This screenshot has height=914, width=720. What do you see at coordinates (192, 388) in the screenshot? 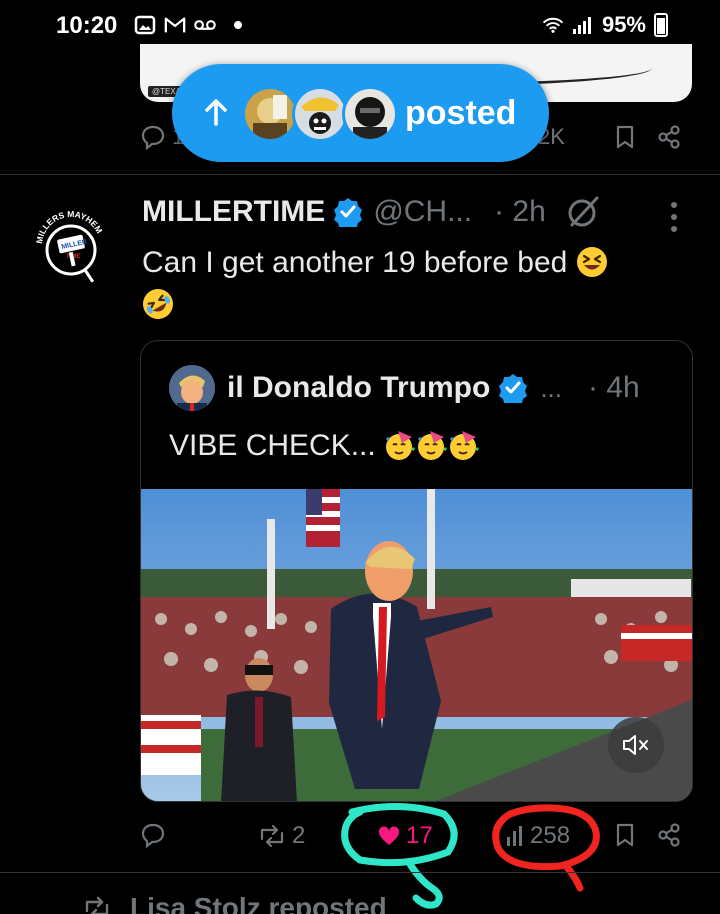
I see `quoted-avatar` at bounding box center [192, 388].